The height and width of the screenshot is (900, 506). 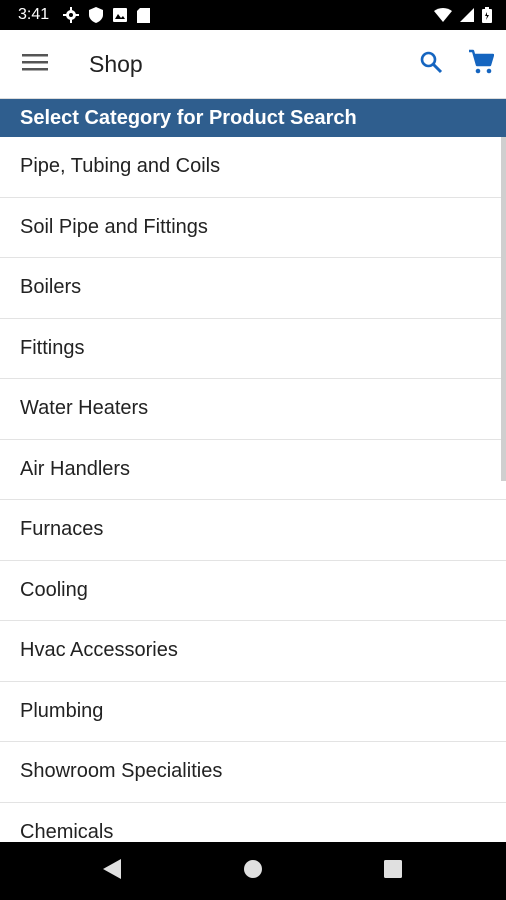 I want to click on list-item: Chemicals, so click(x=253, y=822).